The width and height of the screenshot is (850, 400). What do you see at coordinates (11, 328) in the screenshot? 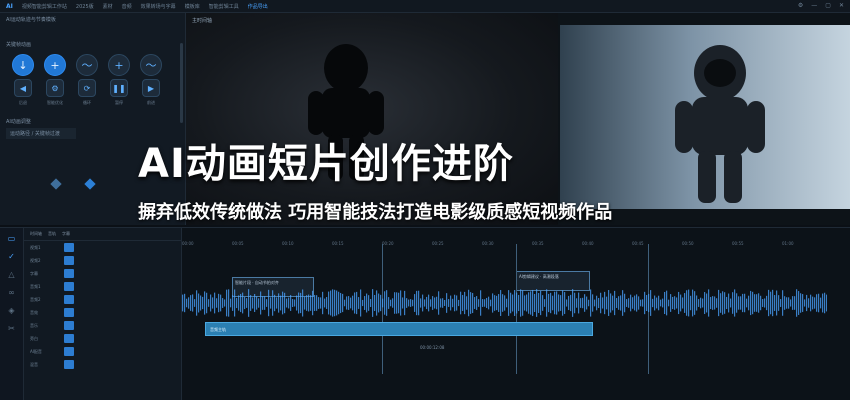
I see `cut-icon: ✂` at bounding box center [11, 328].